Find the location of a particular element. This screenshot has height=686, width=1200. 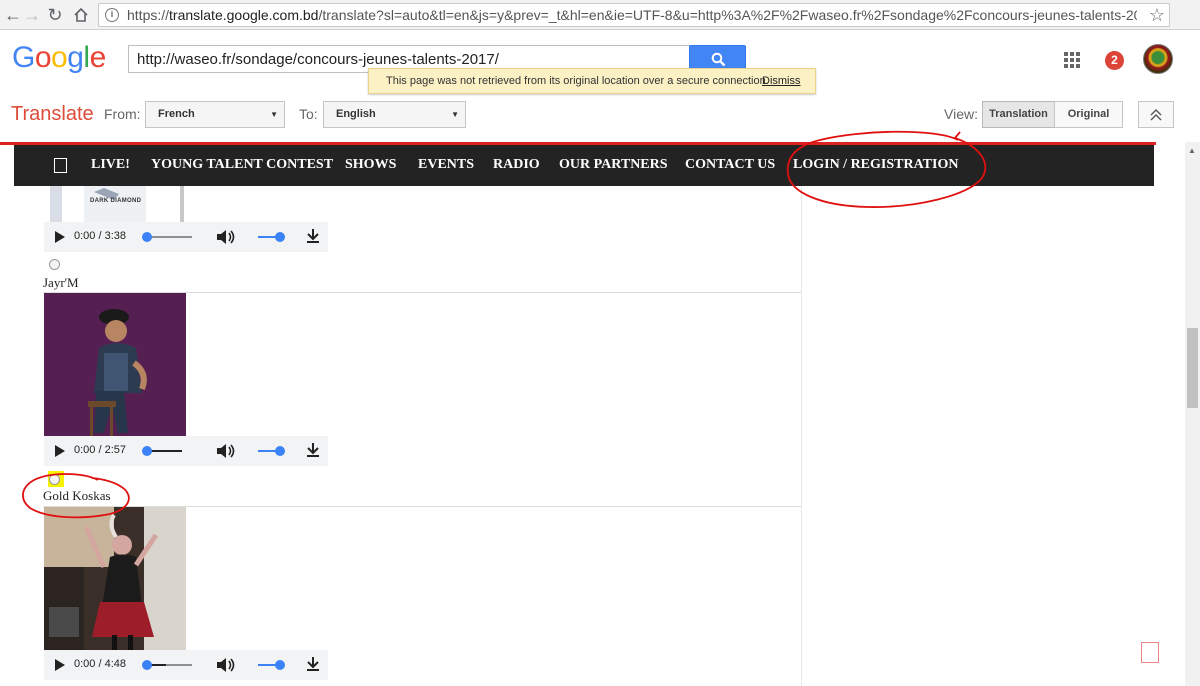

nav-item-contact-us: CONTACT US is located at coordinates (730, 165).